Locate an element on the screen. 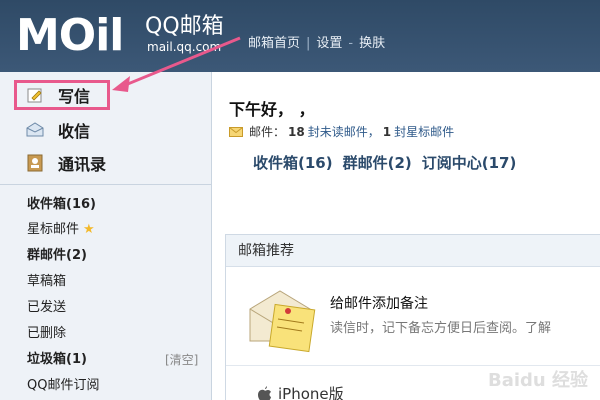  folder-starred: 星标邮件 ★ is located at coordinates (61, 230).